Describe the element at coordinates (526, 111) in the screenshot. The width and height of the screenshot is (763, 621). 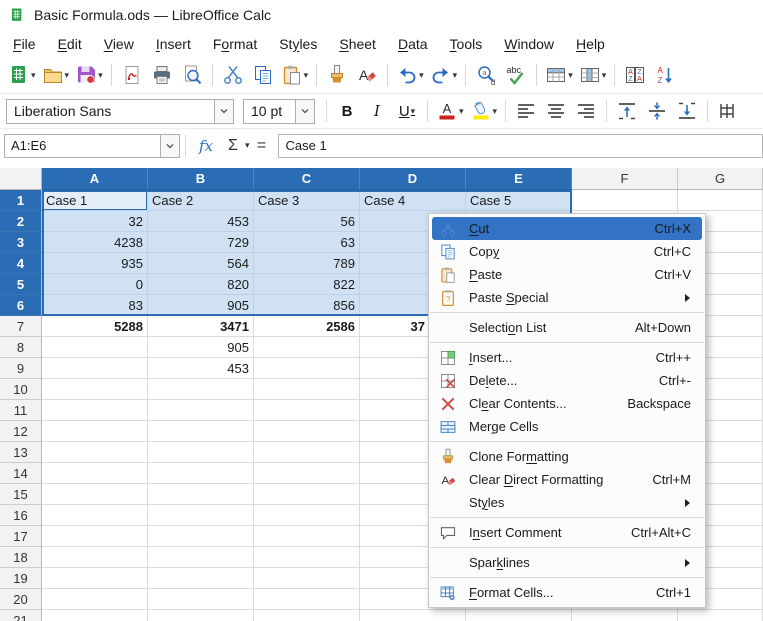
I see `align-left-button` at that location.